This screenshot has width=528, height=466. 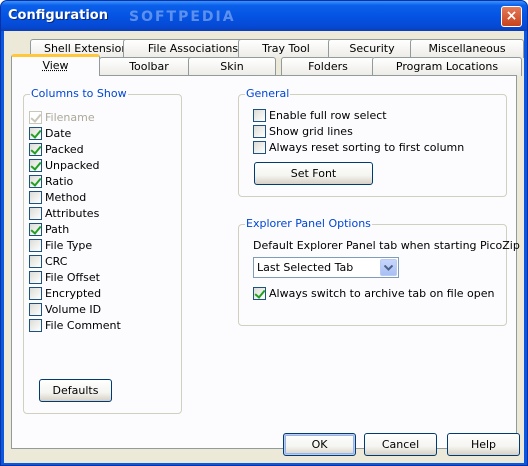 I want to click on window-title: Configuration, so click(x=58, y=15).